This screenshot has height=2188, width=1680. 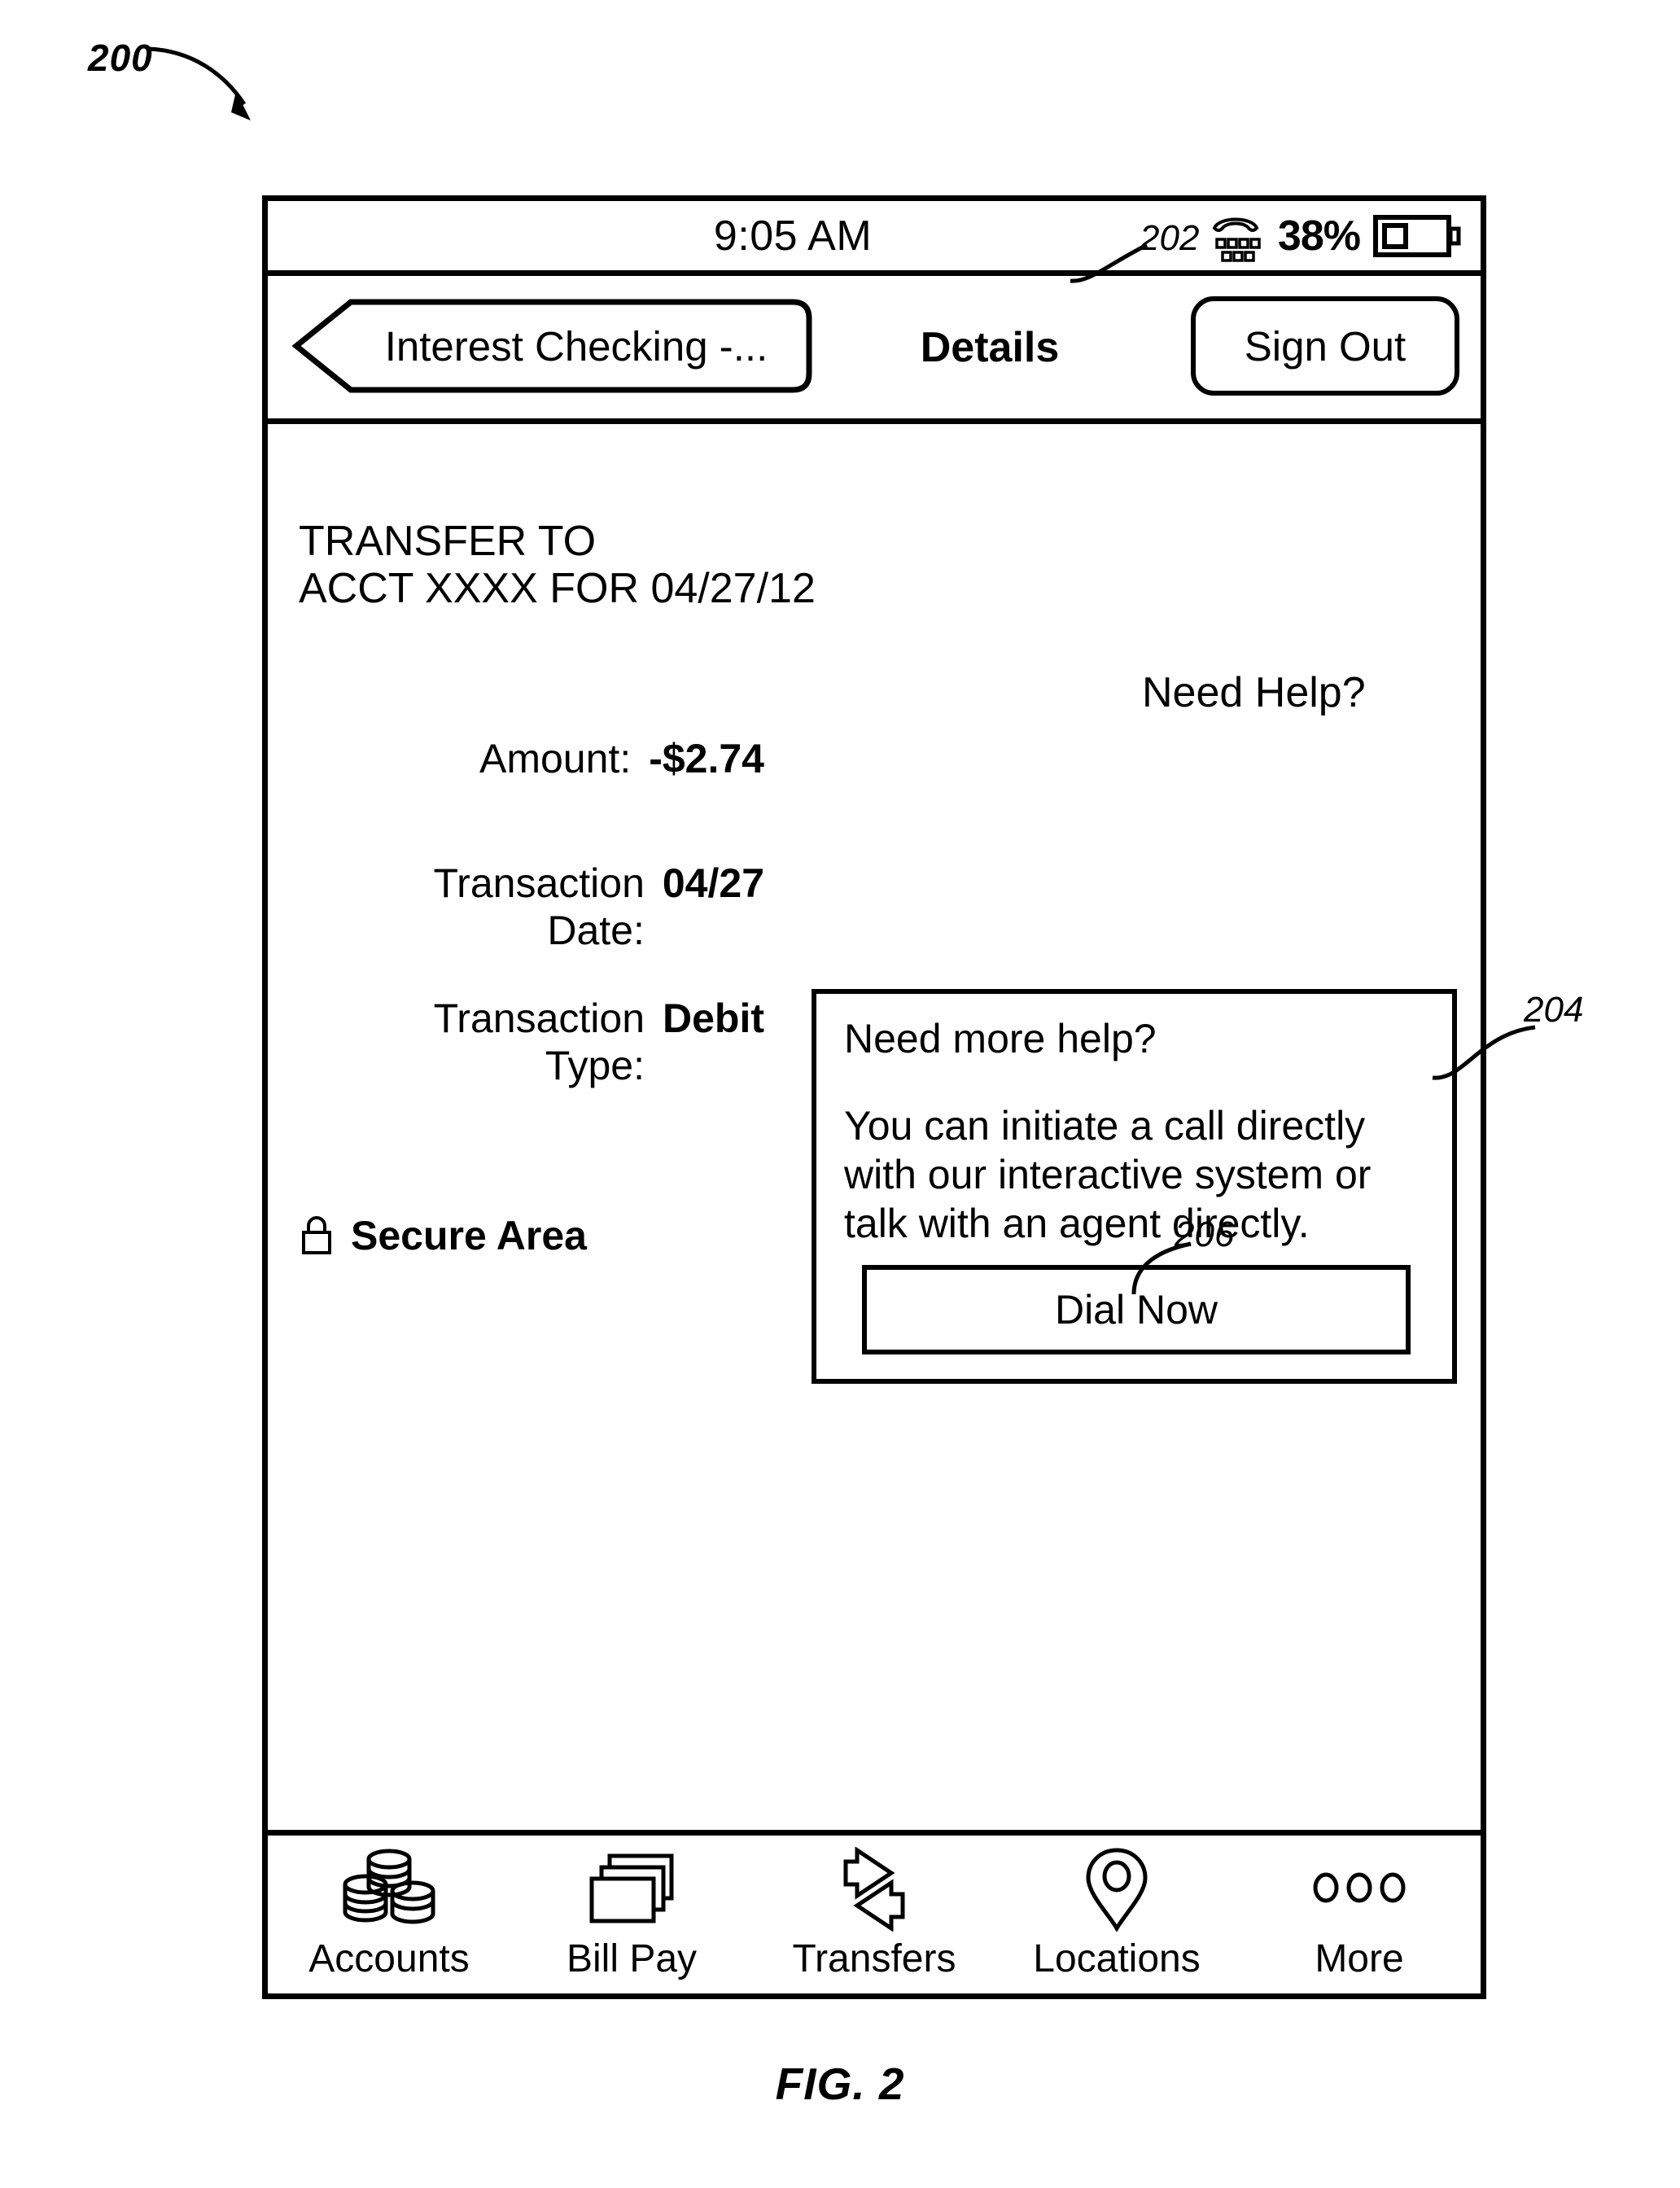 What do you see at coordinates (1359, 1958) in the screenshot?
I see `tab-label-more: More` at bounding box center [1359, 1958].